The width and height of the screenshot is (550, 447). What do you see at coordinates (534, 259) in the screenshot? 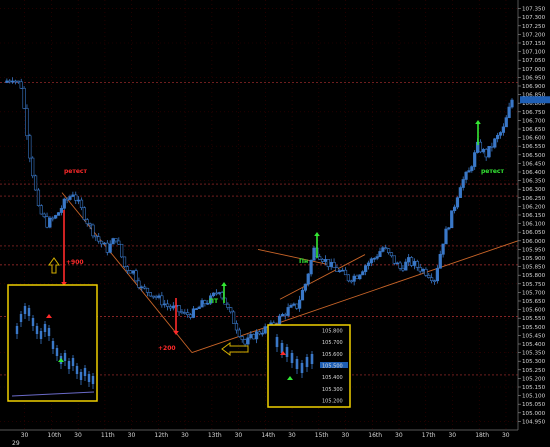
I see `y-tick-label: 105.900` at bounding box center [534, 259].